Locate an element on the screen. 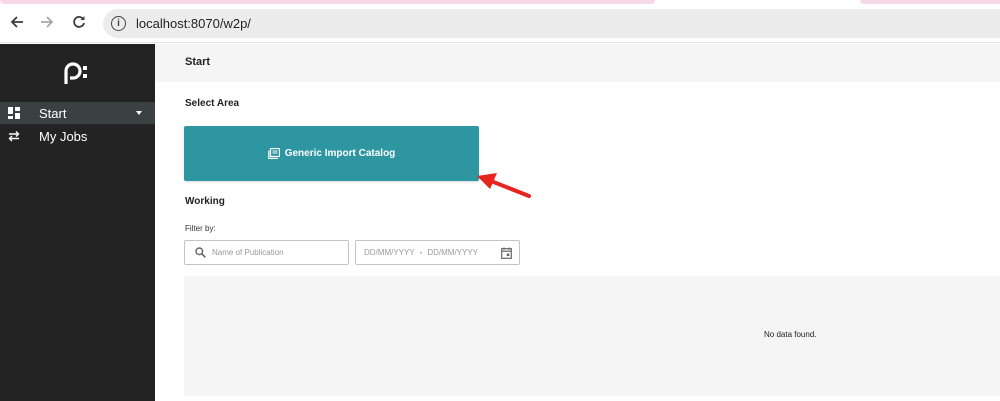  search-icon is located at coordinates (200, 252).